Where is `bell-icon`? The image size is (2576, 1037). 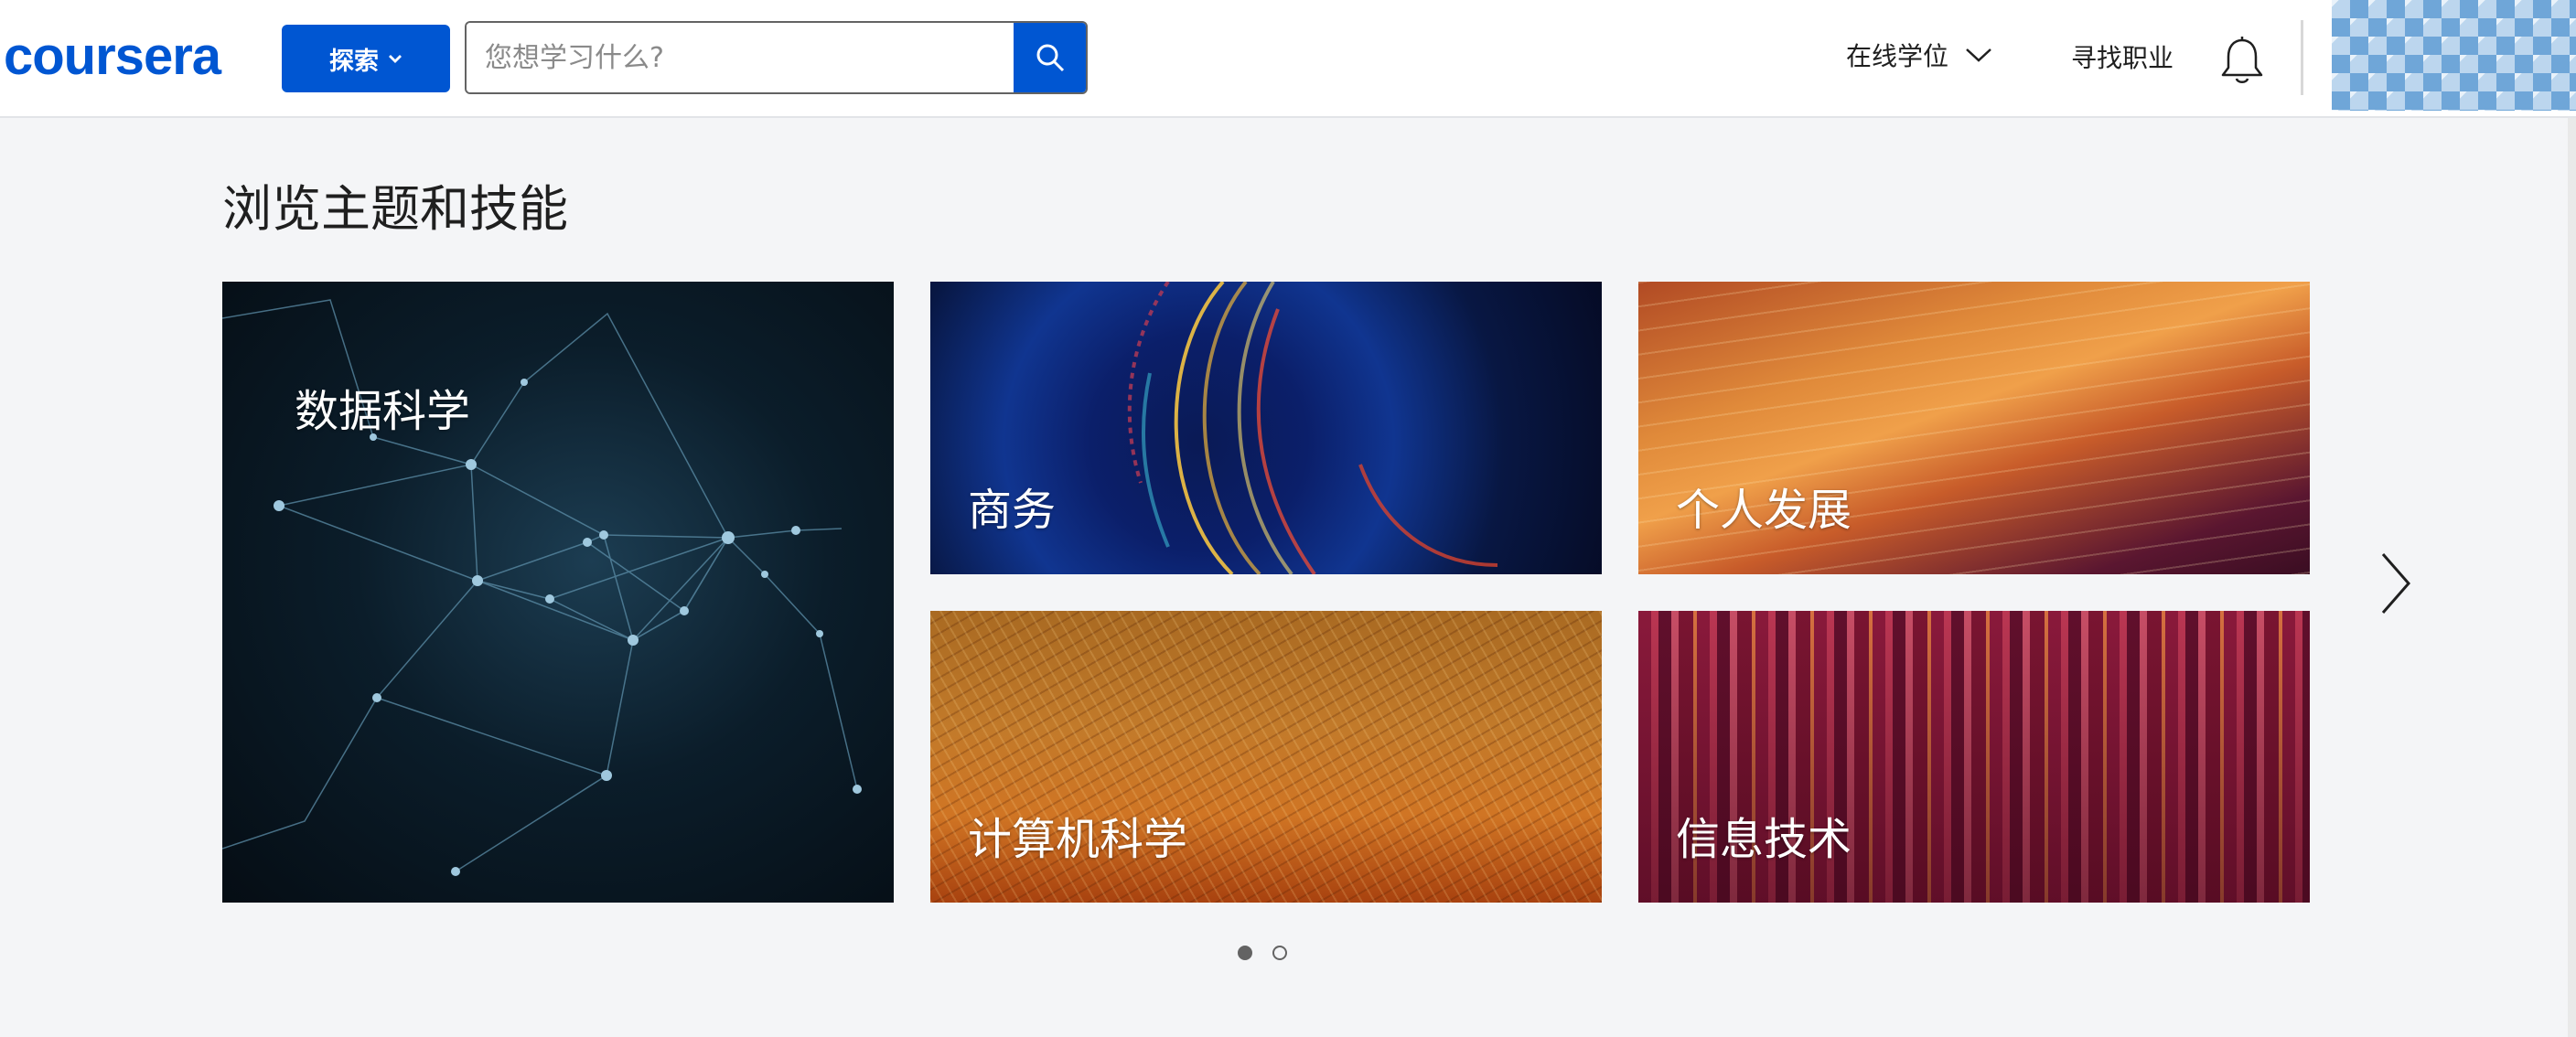 bell-icon is located at coordinates (2242, 60).